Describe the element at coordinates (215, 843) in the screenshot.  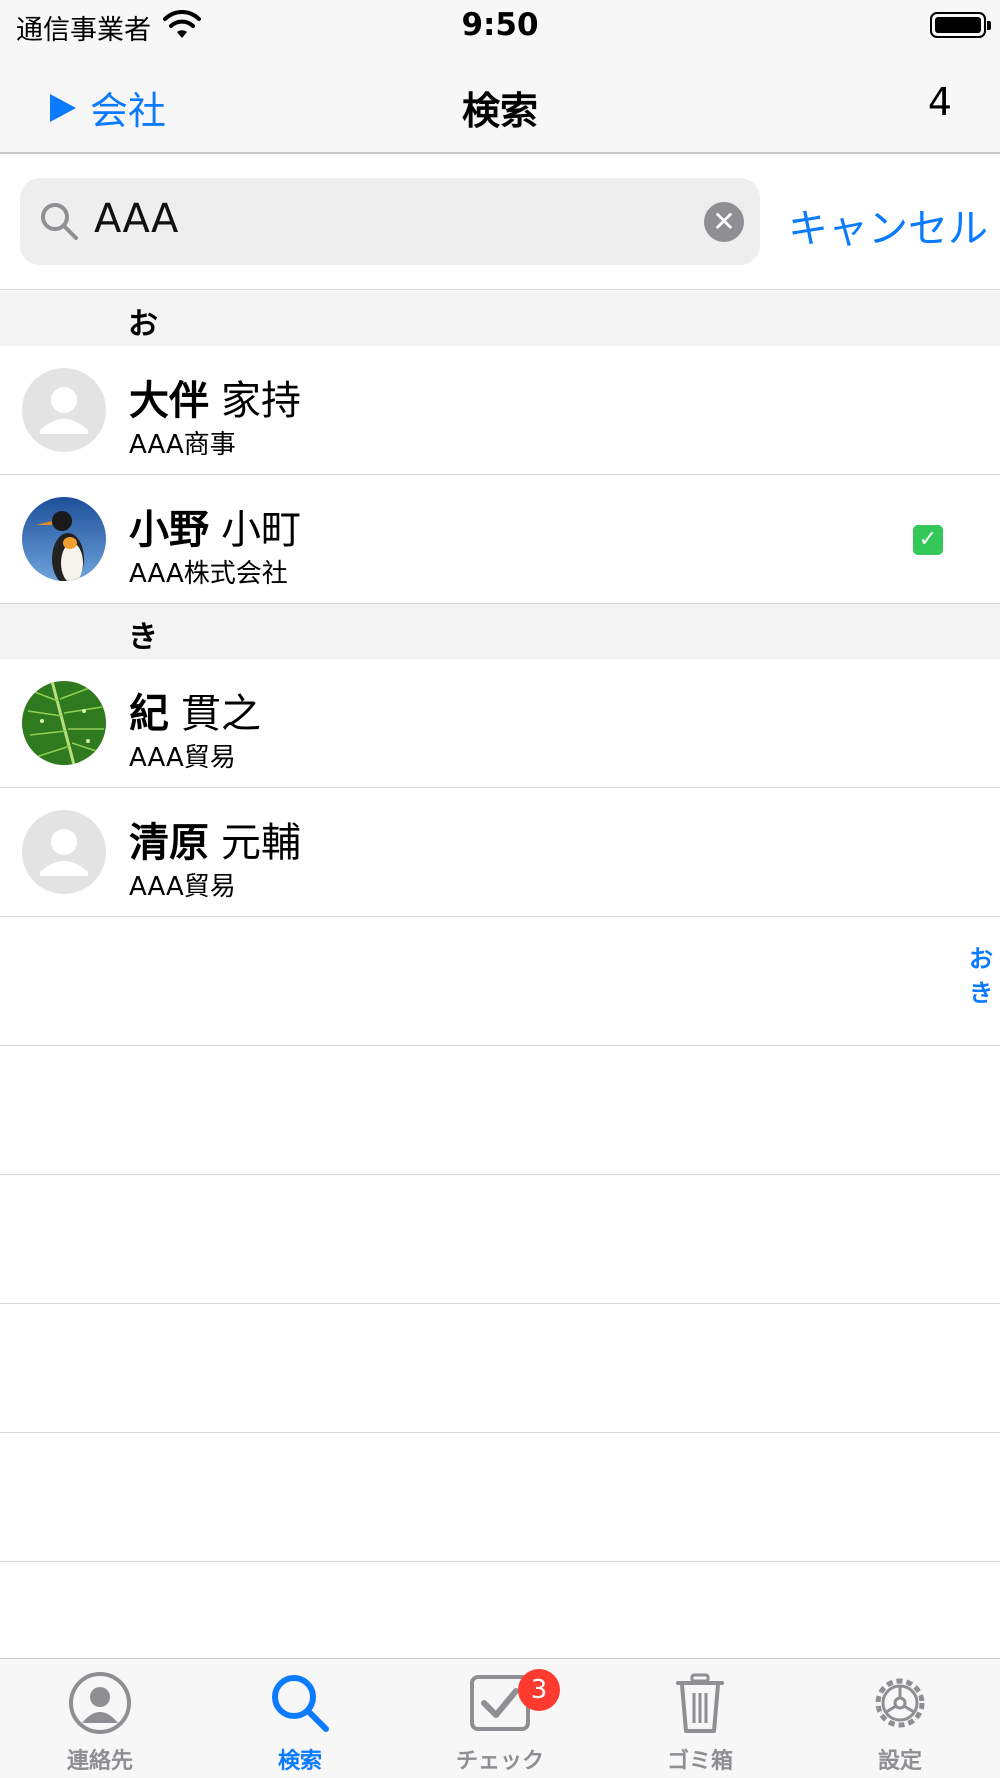
I see `contact-name: 清原 元輔` at that location.